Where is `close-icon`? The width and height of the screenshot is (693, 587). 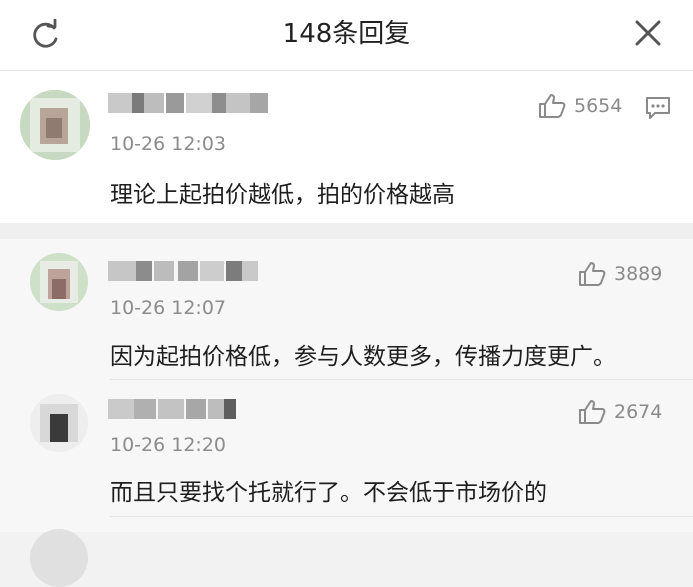 close-icon is located at coordinates (648, 33).